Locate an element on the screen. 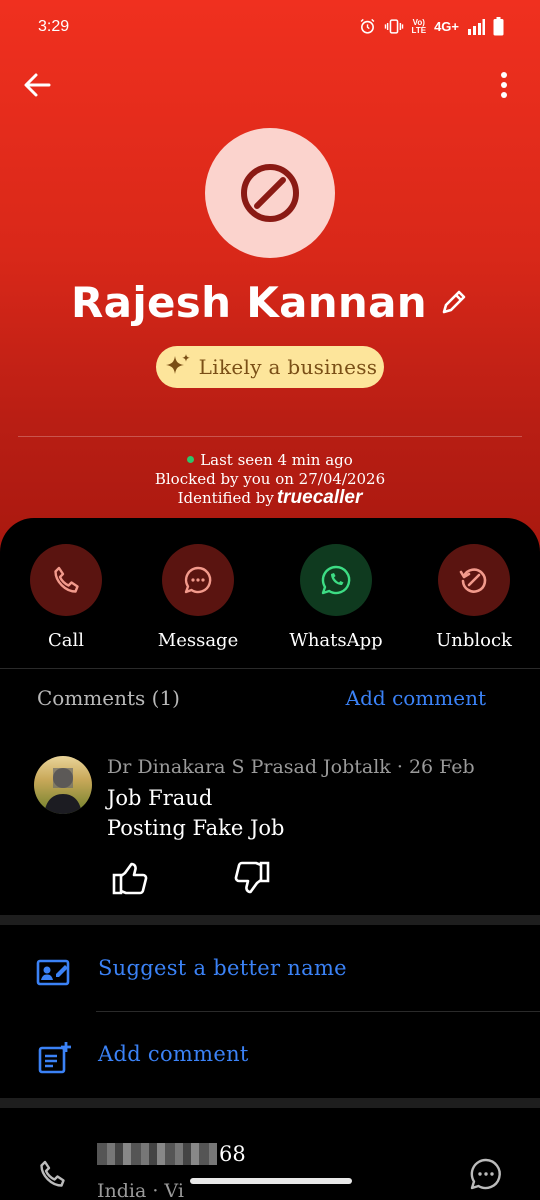 The image size is (540, 1200). unblock-action: Unblock is located at coordinates (474, 597).